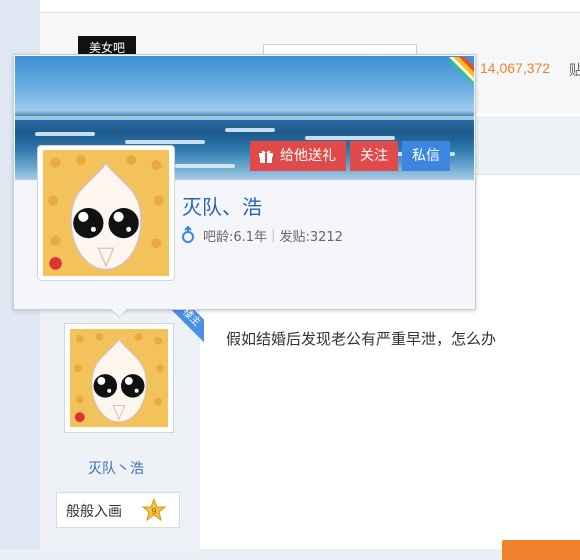 The width and height of the screenshot is (580, 560). Describe the element at coordinates (461, 70) in the screenshot. I see `color-corner-badge-icon` at that location.